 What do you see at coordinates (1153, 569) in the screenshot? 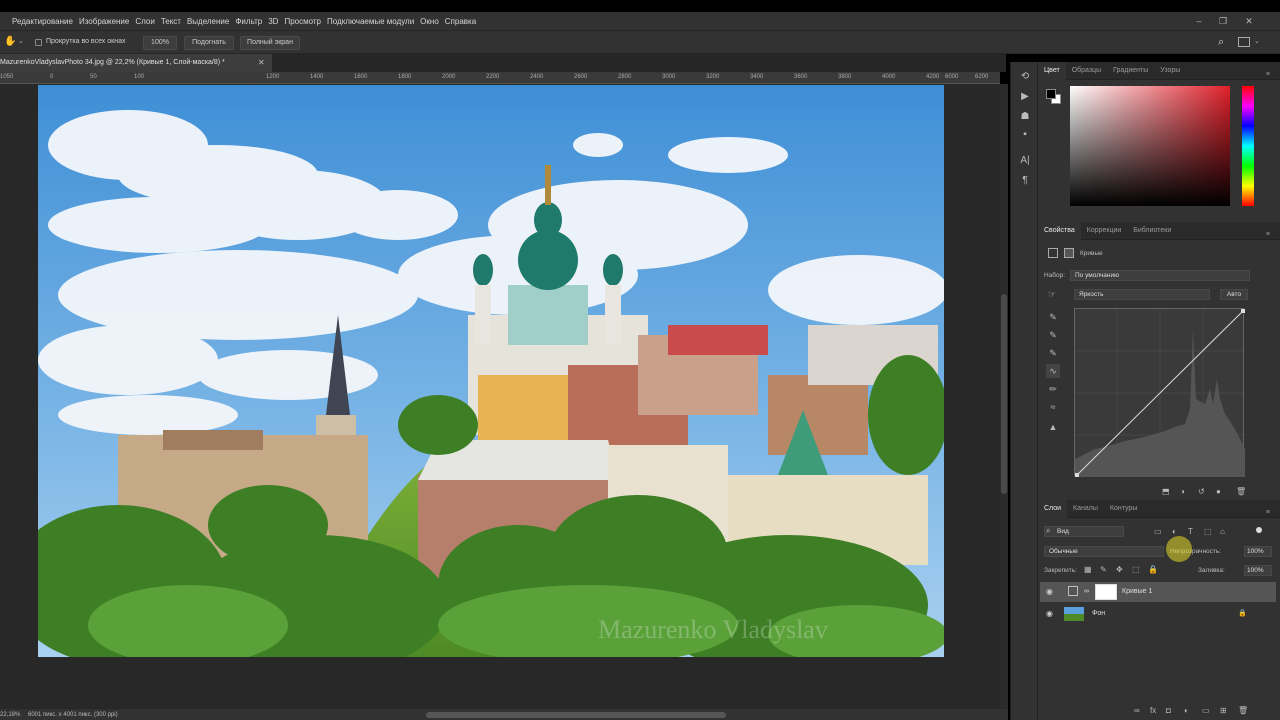
I see `lock-all-icon: 🔒` at bounding box center [1153, 569].